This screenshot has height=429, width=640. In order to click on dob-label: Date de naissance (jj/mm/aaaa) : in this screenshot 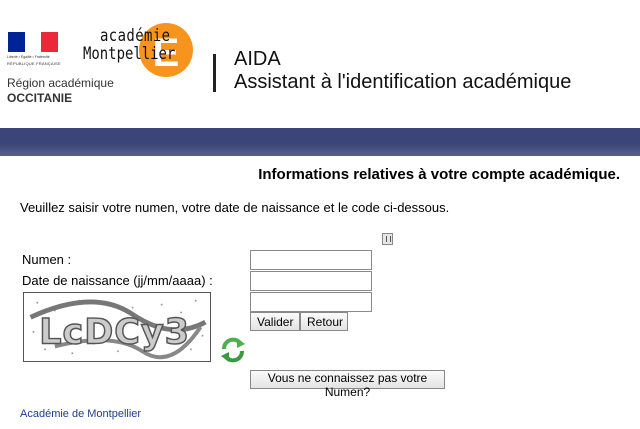, I will do `click(117, 280)`.